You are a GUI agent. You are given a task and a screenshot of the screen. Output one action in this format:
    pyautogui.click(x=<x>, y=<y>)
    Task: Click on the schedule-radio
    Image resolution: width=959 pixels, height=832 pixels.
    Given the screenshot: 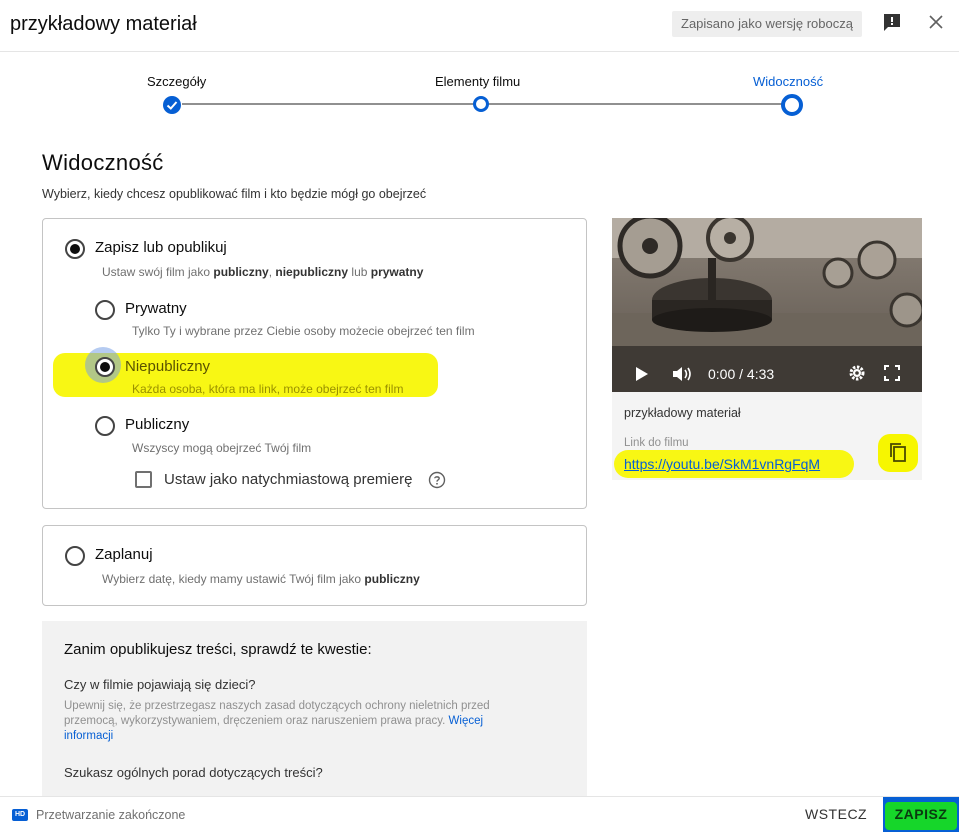 What is the action you would take?
    pyautogui.click(x=75, y=556)
    